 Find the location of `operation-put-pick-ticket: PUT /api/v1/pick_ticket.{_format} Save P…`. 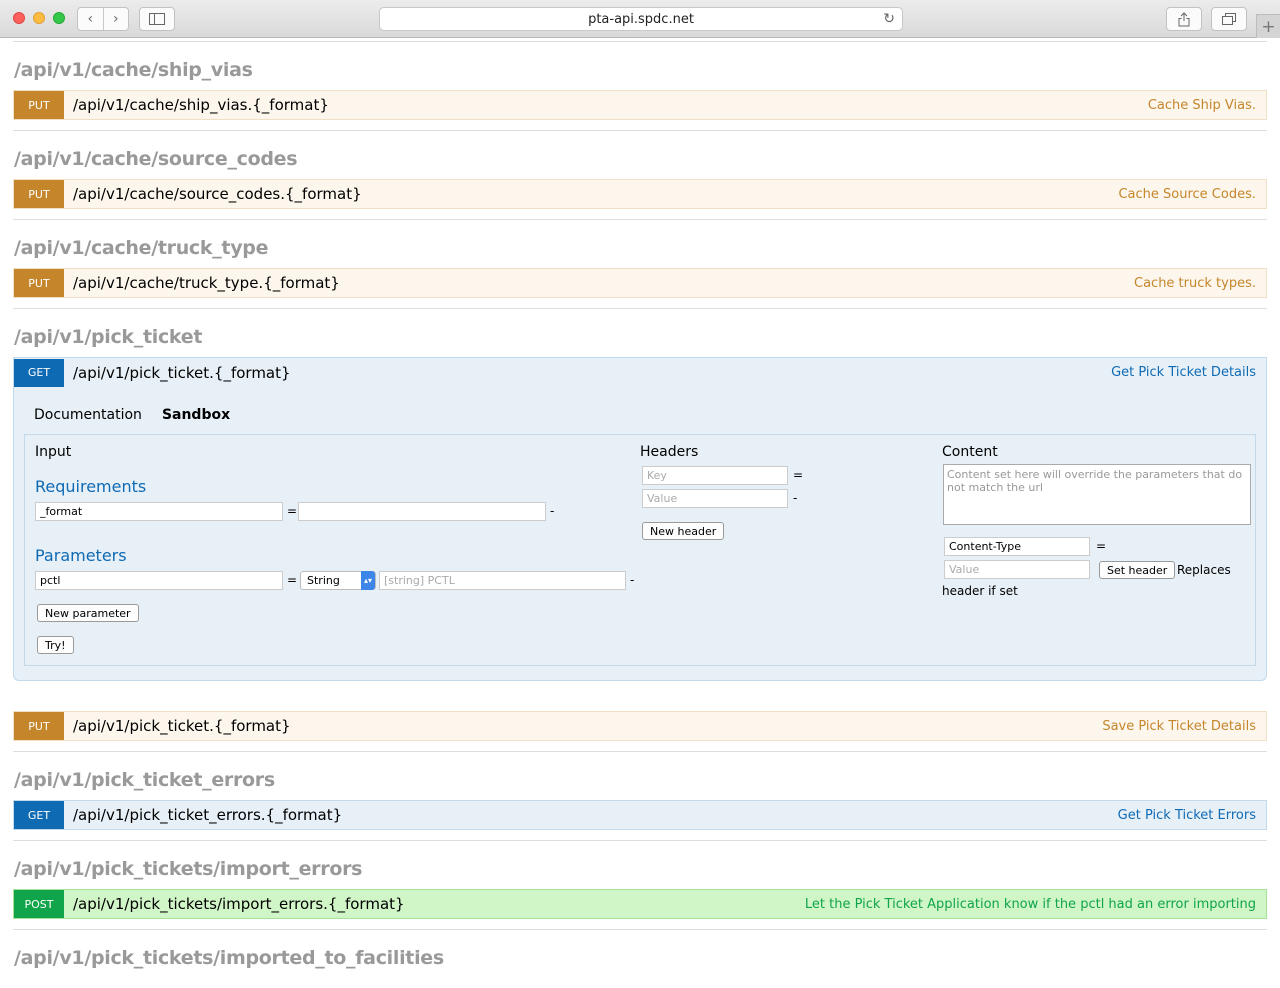

operation-put-pick-ticket: PUT /api/v1/pick_ticket.{_format} Save P… is located at coordinates (640, 726).